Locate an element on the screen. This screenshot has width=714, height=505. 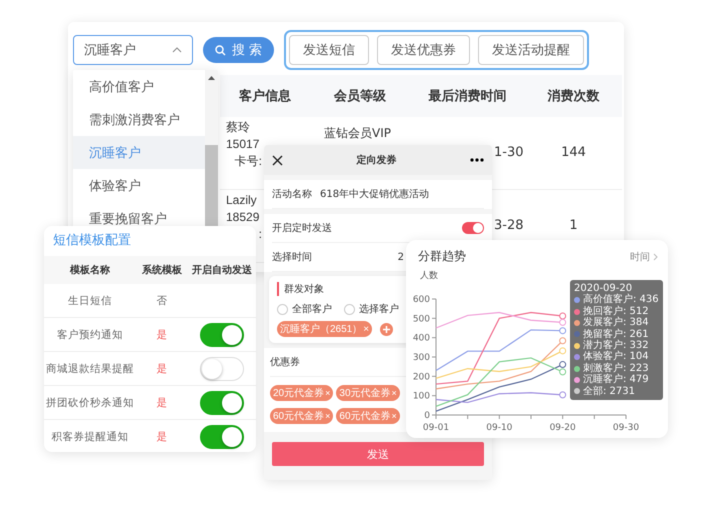
axis-label: 500 is located at coordinates (421, 319).